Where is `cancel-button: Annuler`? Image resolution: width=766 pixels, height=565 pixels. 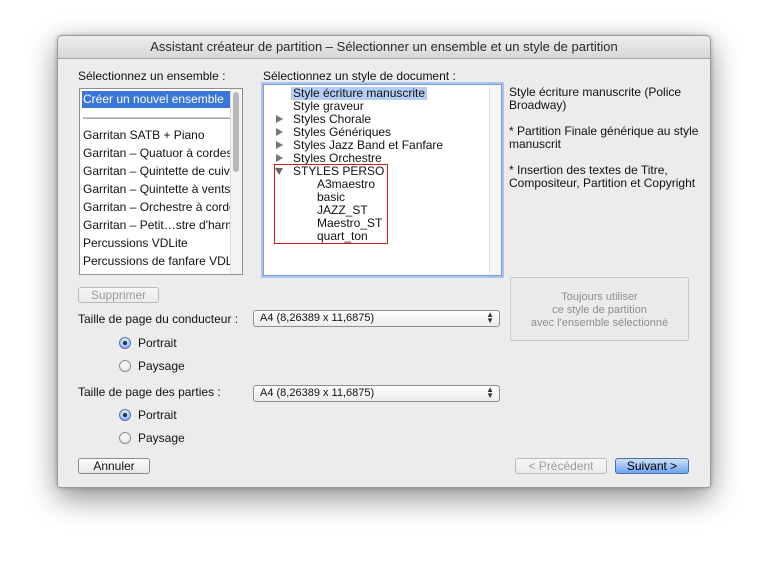
cancel-button: Annuler is located at coordinates (114, 466).